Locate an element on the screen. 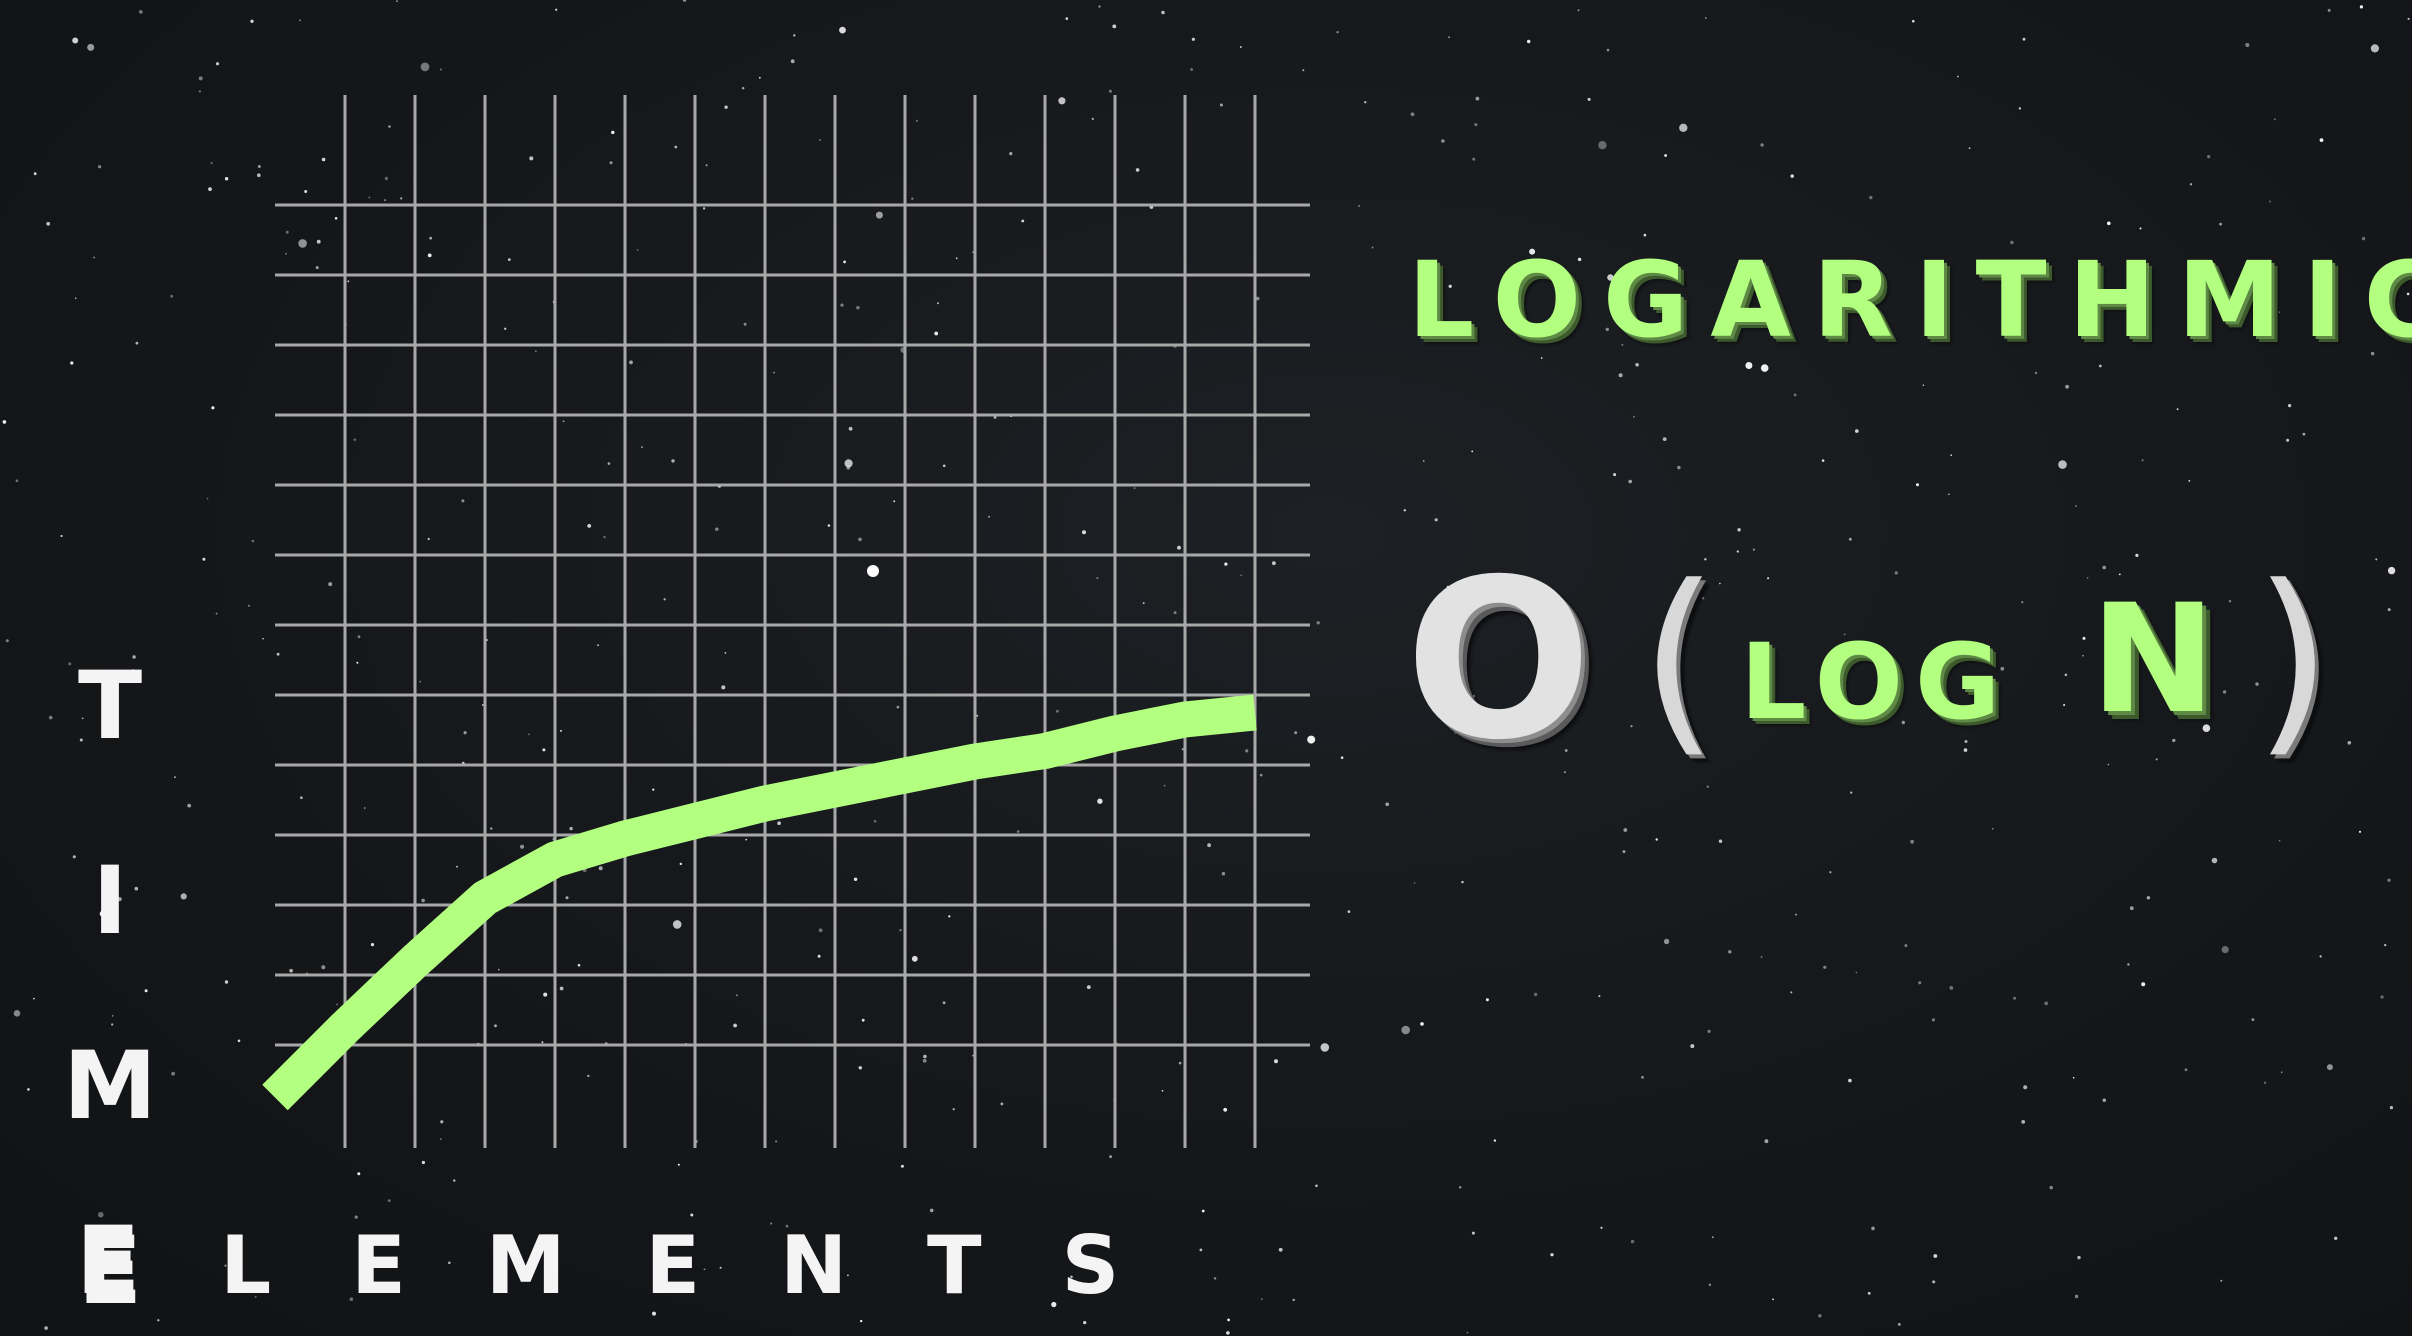 The width and height of the screenshot is (2412, 1336). close-parenthesis: ) is located at coordinates (2292, 659).